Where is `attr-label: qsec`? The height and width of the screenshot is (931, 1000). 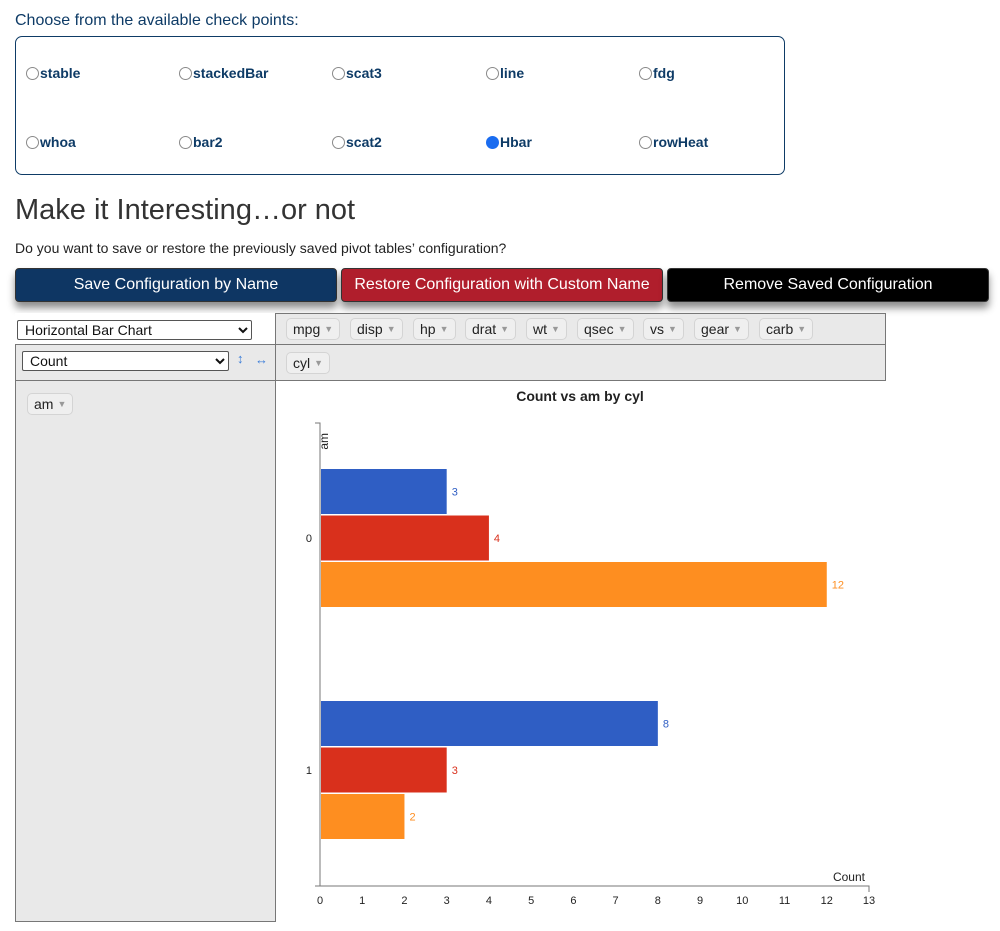
attr-label: qsec is located at coordinates (599, 329).